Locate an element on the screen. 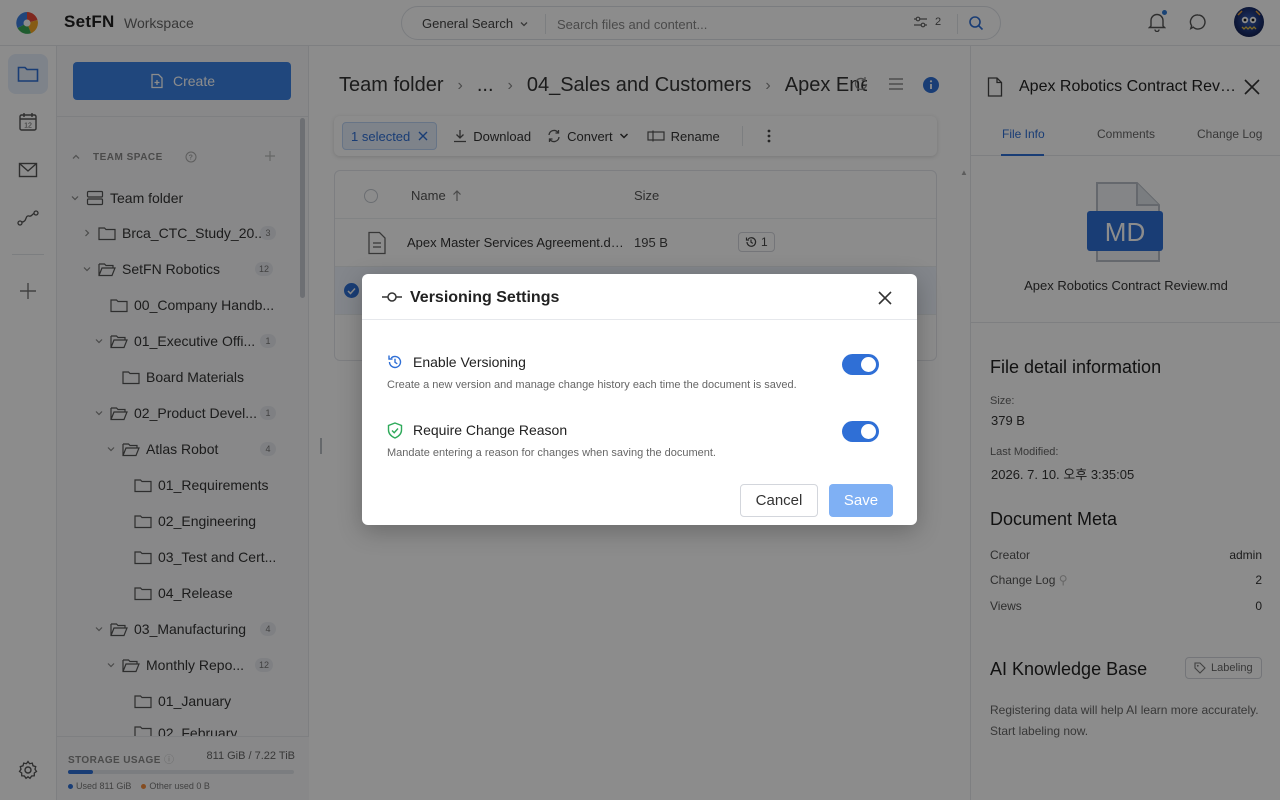 This screenshot has width=1280, height=800. close-icon is located at coordinates (885, 298).